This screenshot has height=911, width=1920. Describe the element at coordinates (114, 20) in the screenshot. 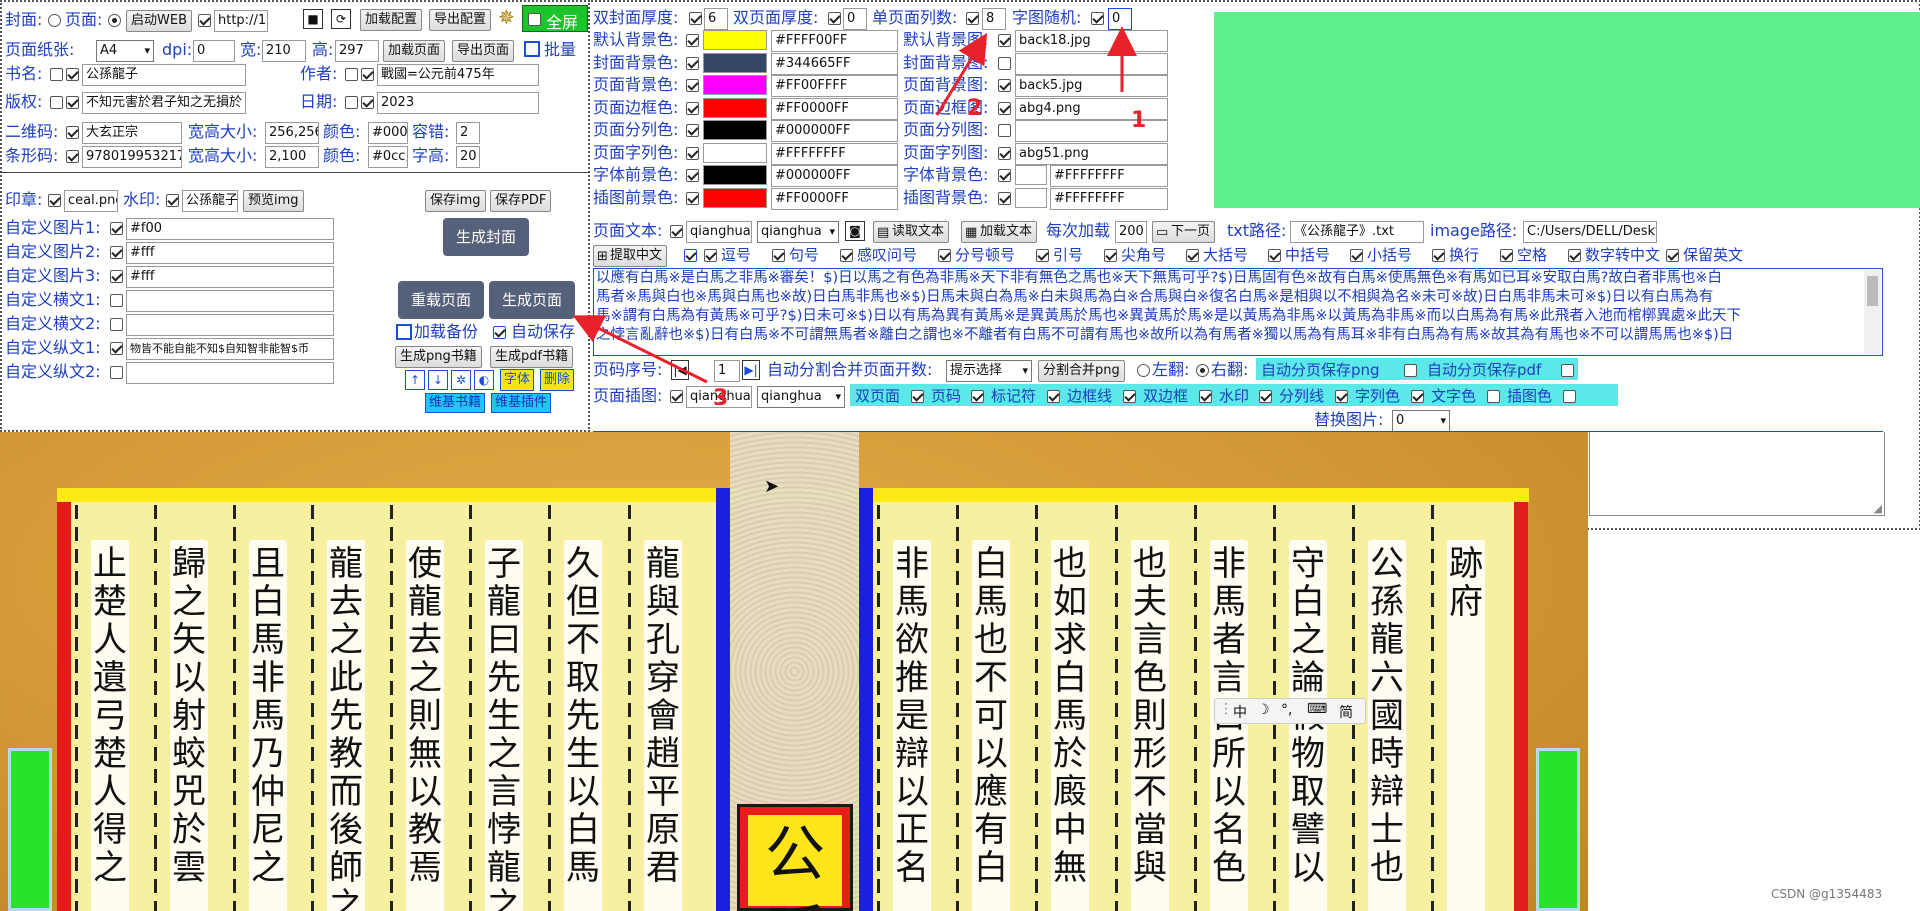

I see `page-radio` at that location.